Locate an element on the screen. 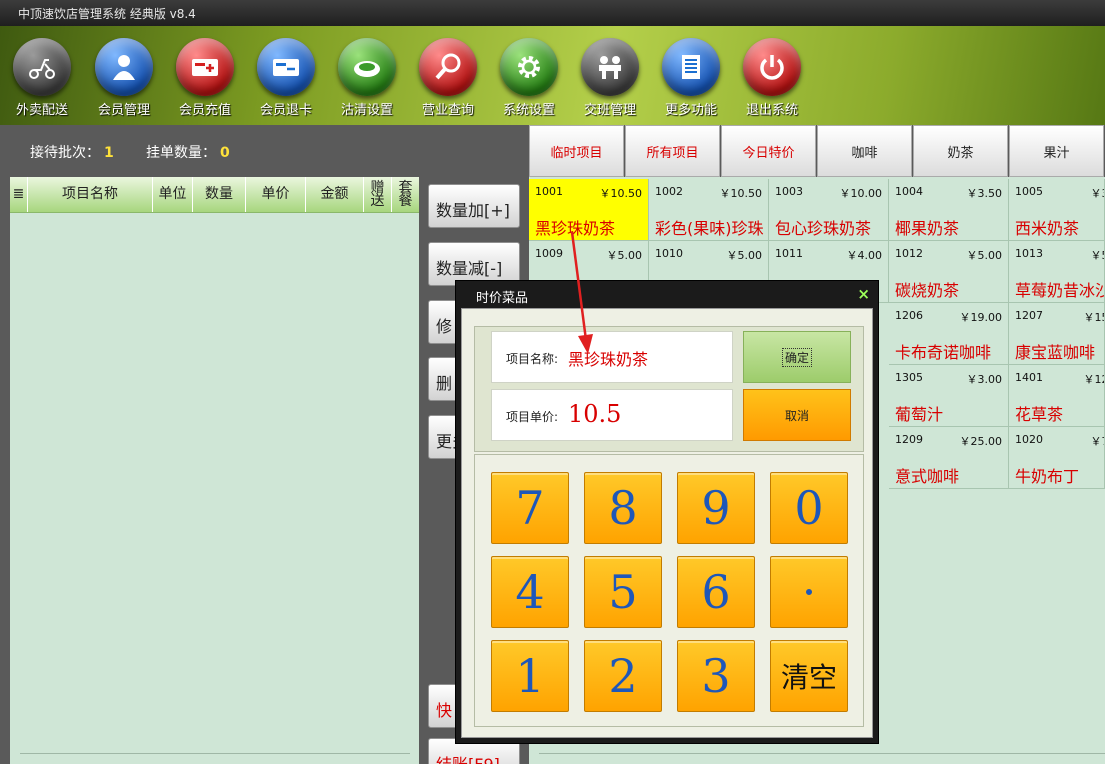 This screenshot has width=1105, height=764. item-name: 碳烧奶茶 is located at coordinates (927, 290).